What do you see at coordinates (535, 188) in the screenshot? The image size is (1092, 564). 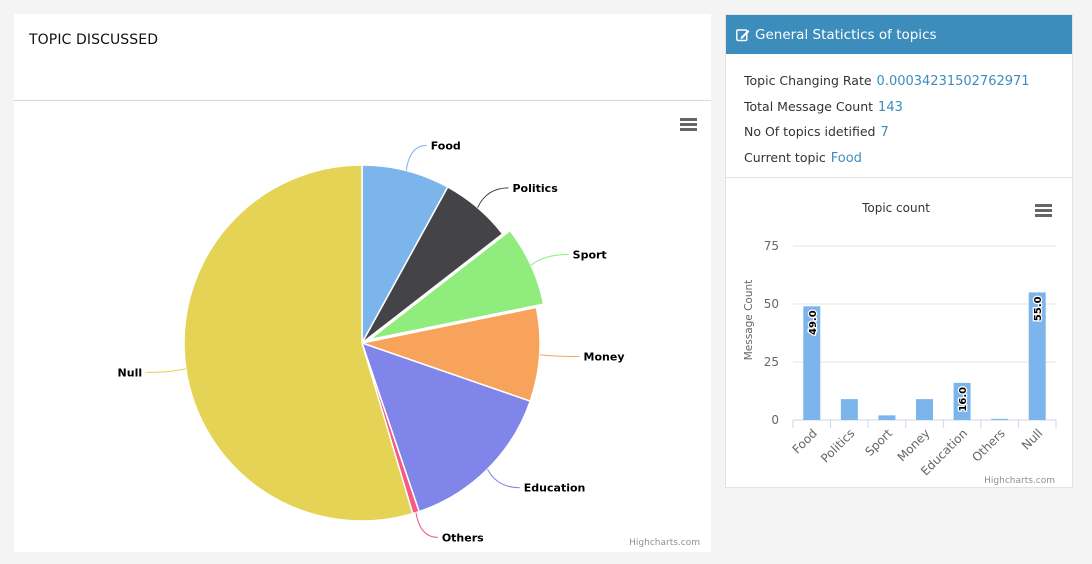 I see `pie-label-politics: Politics` at bounding box center [535, 188].